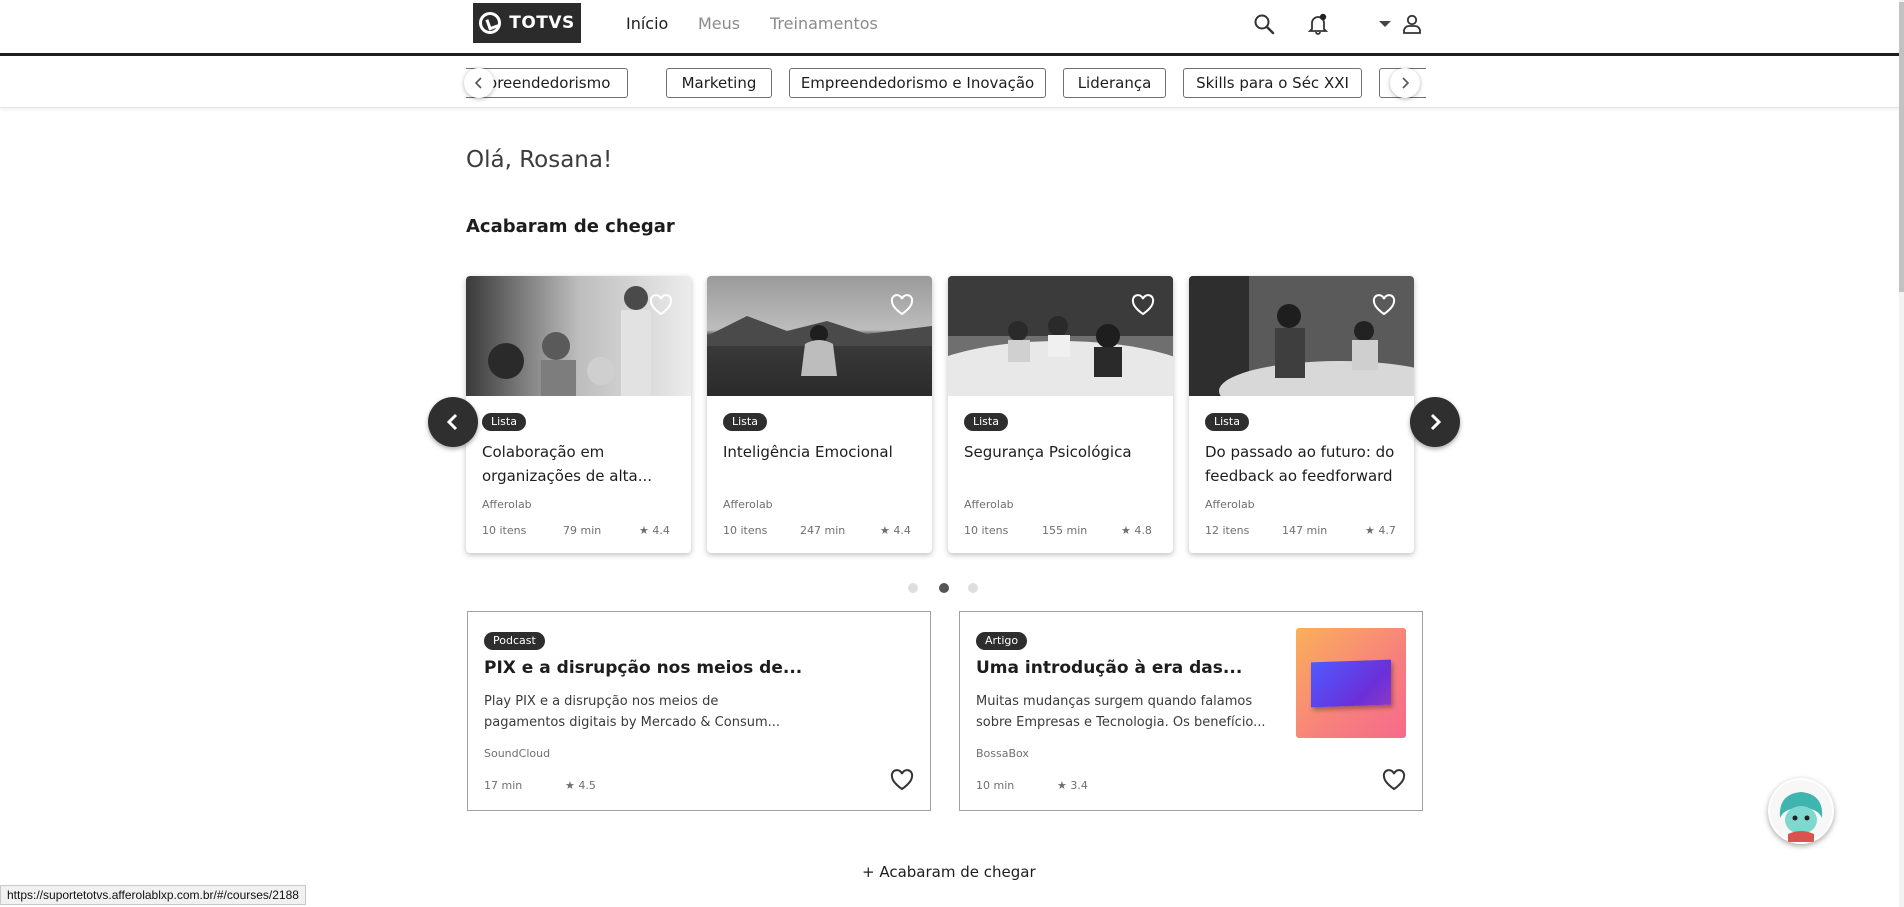 The image size is (1904, 907). What do you see at coordinates (1272, 83) in the screenshot?
I see `category-chip: Skills para o Séc XXI` at bounding box center [1272, 83].